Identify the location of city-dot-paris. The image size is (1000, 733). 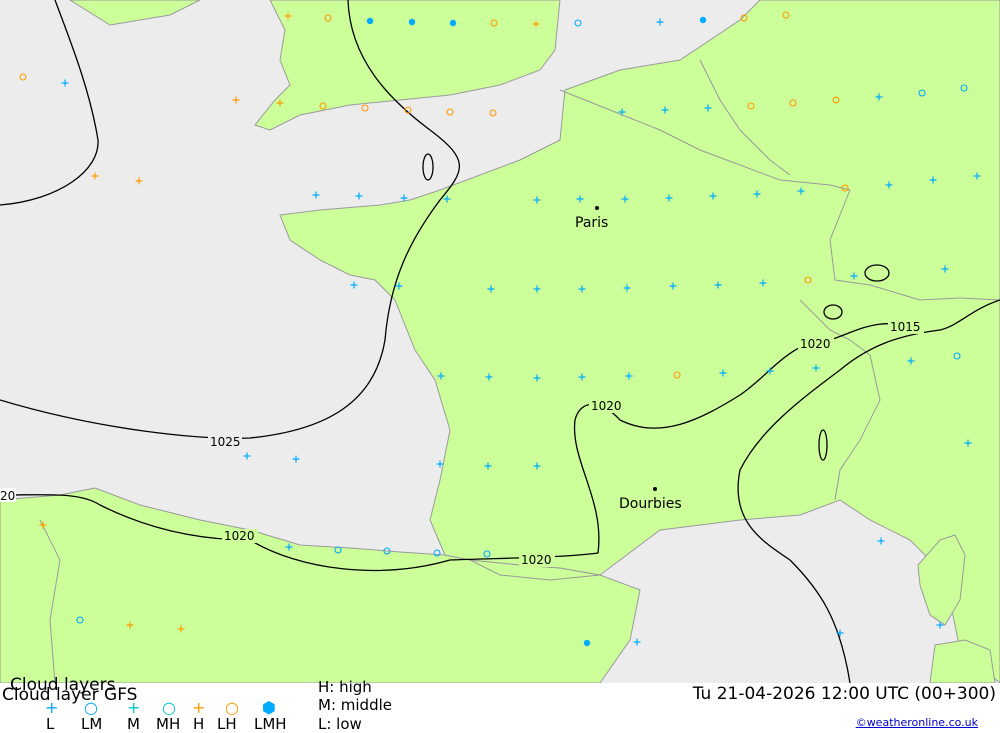
(597, 208).